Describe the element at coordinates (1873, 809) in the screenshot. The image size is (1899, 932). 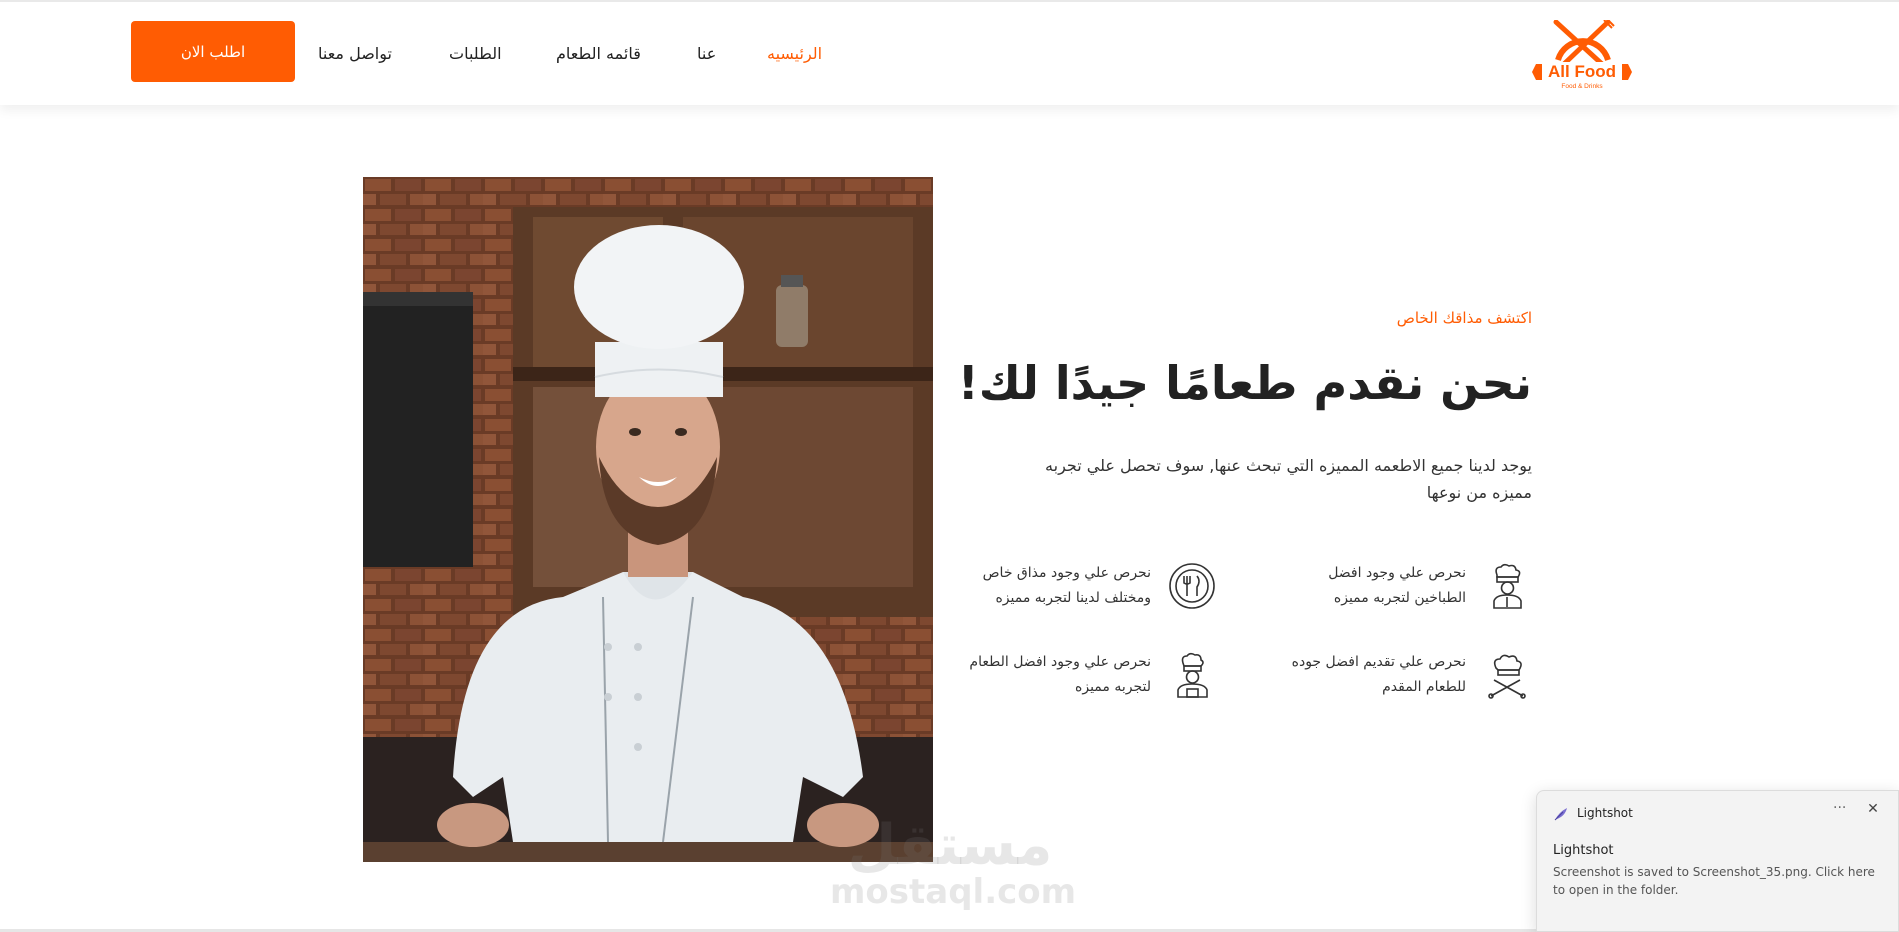
I see `close-icon: ✕` at that location.